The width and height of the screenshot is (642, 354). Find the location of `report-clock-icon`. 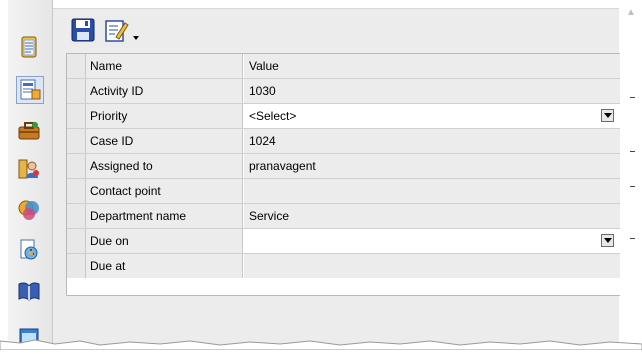

report-clock-icon is located at coordinates (29, 250).